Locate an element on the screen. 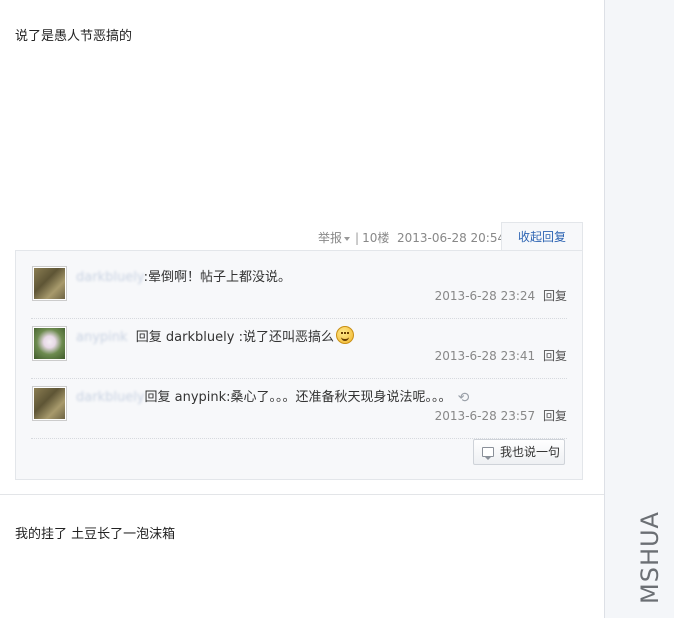  post-timestamp: 2013-06-28 20:54 is located at coordinates (451, 238).